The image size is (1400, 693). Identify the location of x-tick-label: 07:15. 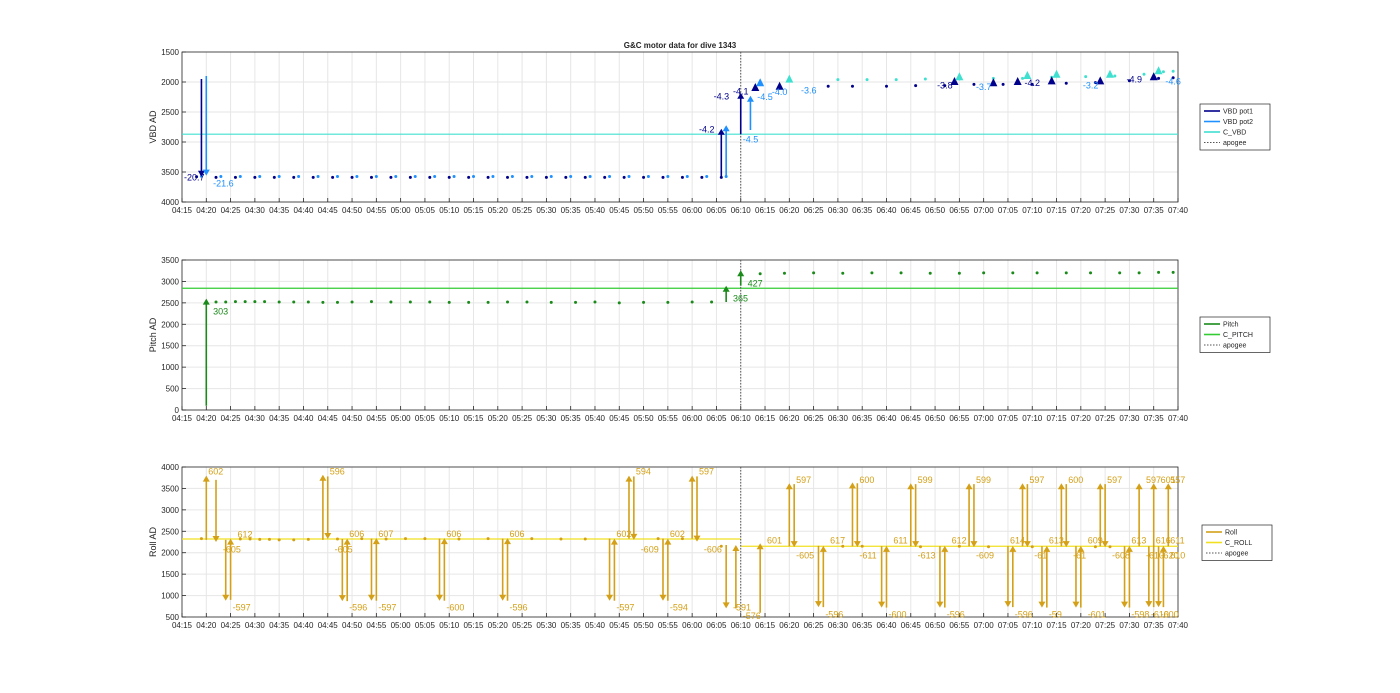
(1057, 625).